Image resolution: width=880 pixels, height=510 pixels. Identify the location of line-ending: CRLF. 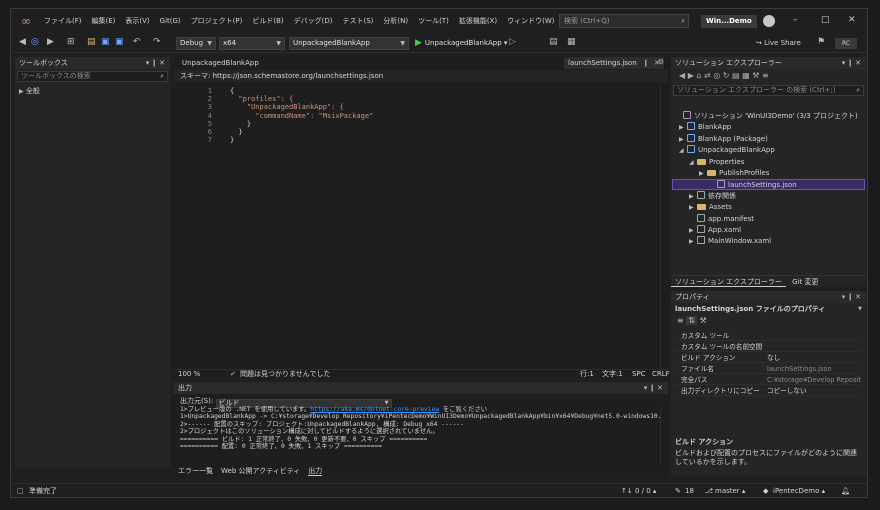
(661, 374).